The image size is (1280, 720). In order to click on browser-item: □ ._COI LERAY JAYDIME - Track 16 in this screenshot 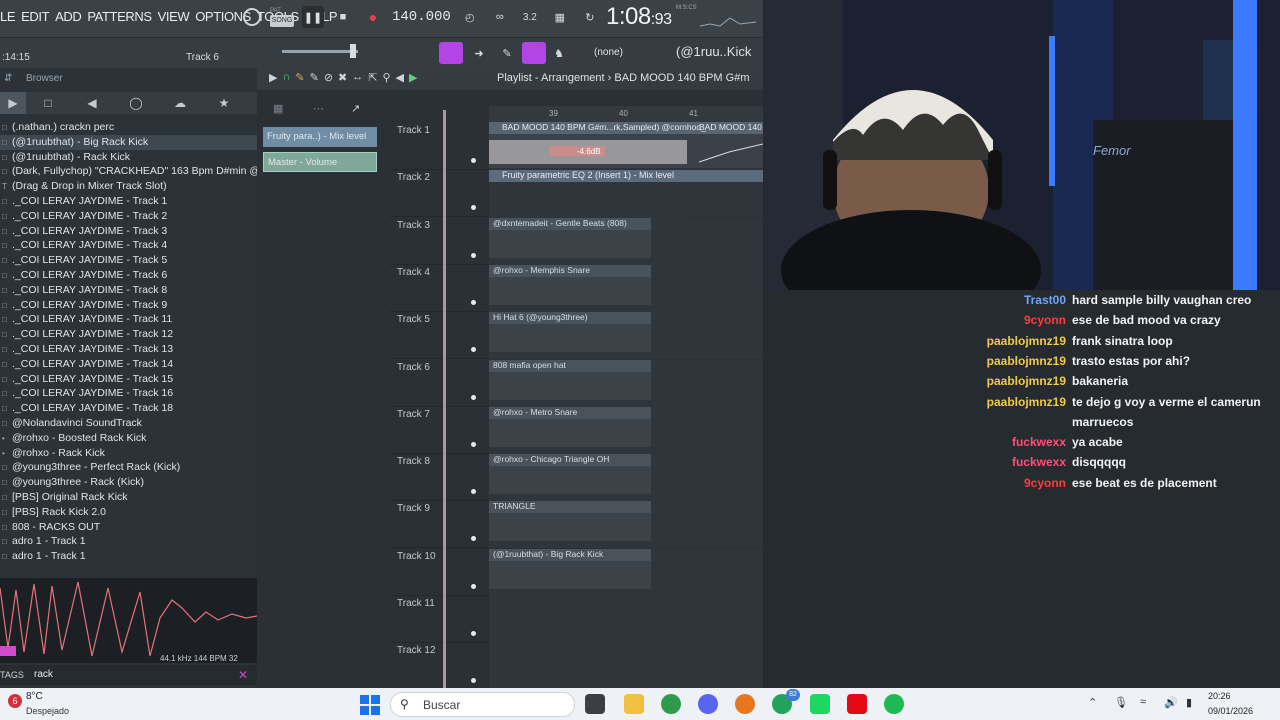, I will do `click(128, 393)`.